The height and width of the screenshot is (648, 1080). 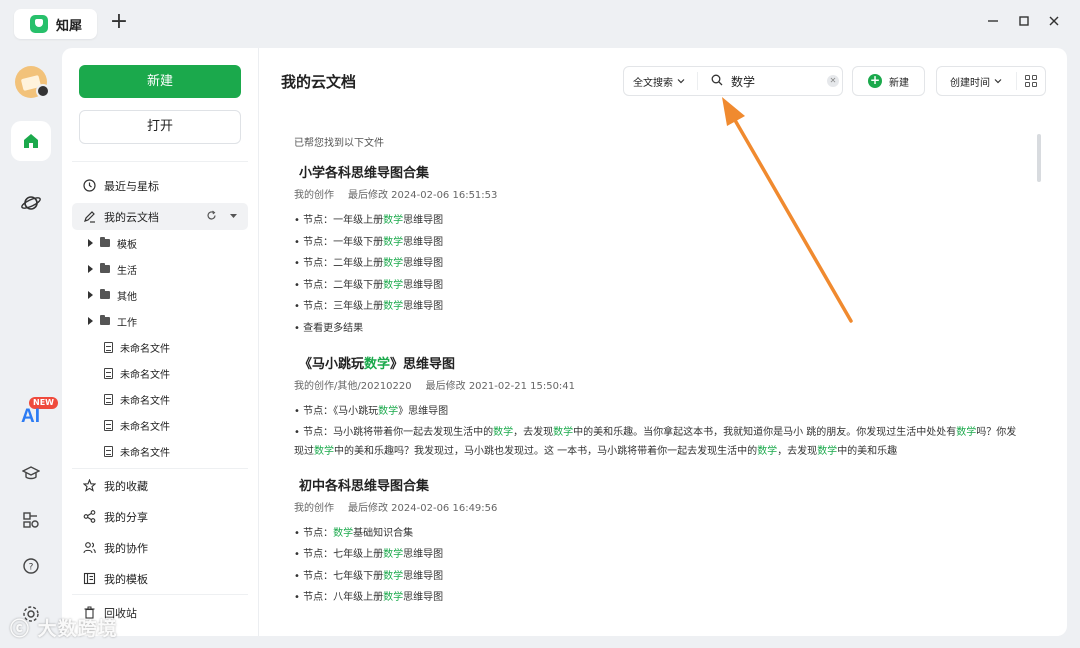 What do you see at coordinates (69, 26) in the screenshot?
I see `app-name: 知犀` at bounding box center [69, 26].